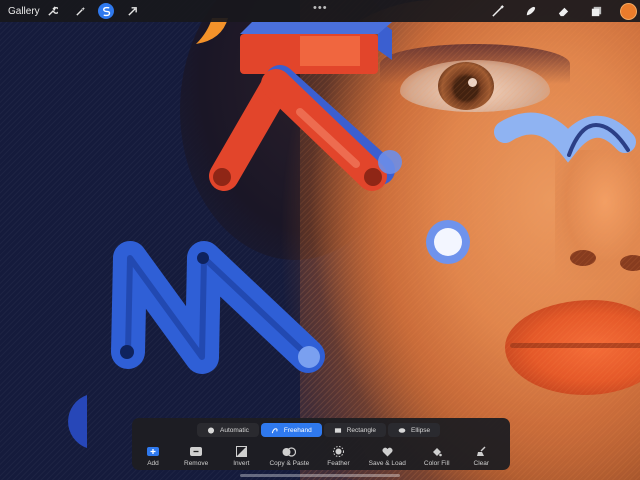 The width and height of the screenshot is (640, 480). I want to click on mode-automatic-label: Automatic, so click(234, 430).